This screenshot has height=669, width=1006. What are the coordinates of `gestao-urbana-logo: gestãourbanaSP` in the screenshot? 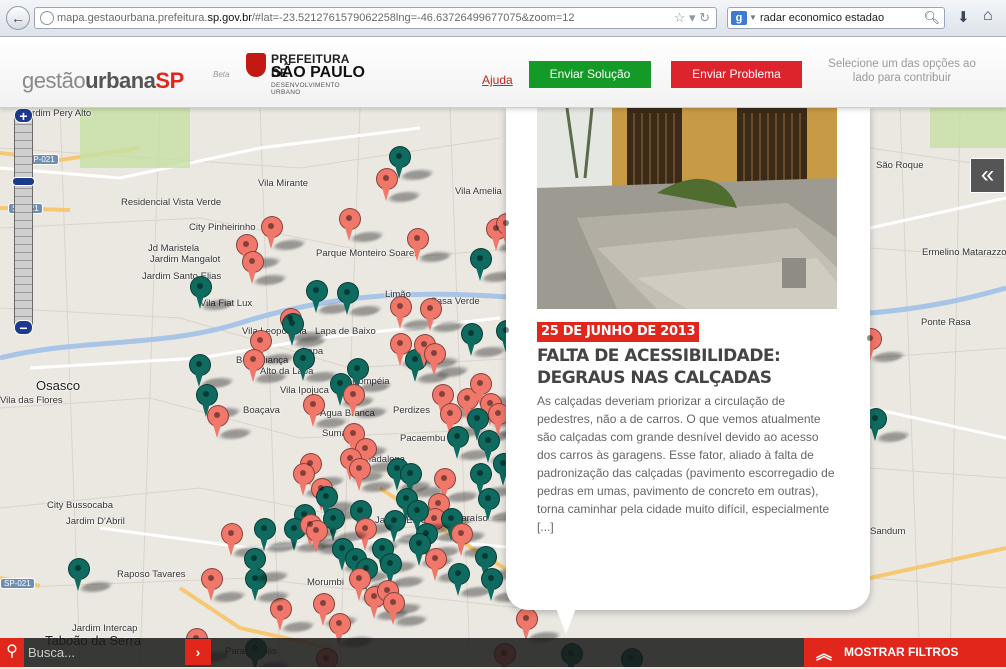 It's located at (103, 81).